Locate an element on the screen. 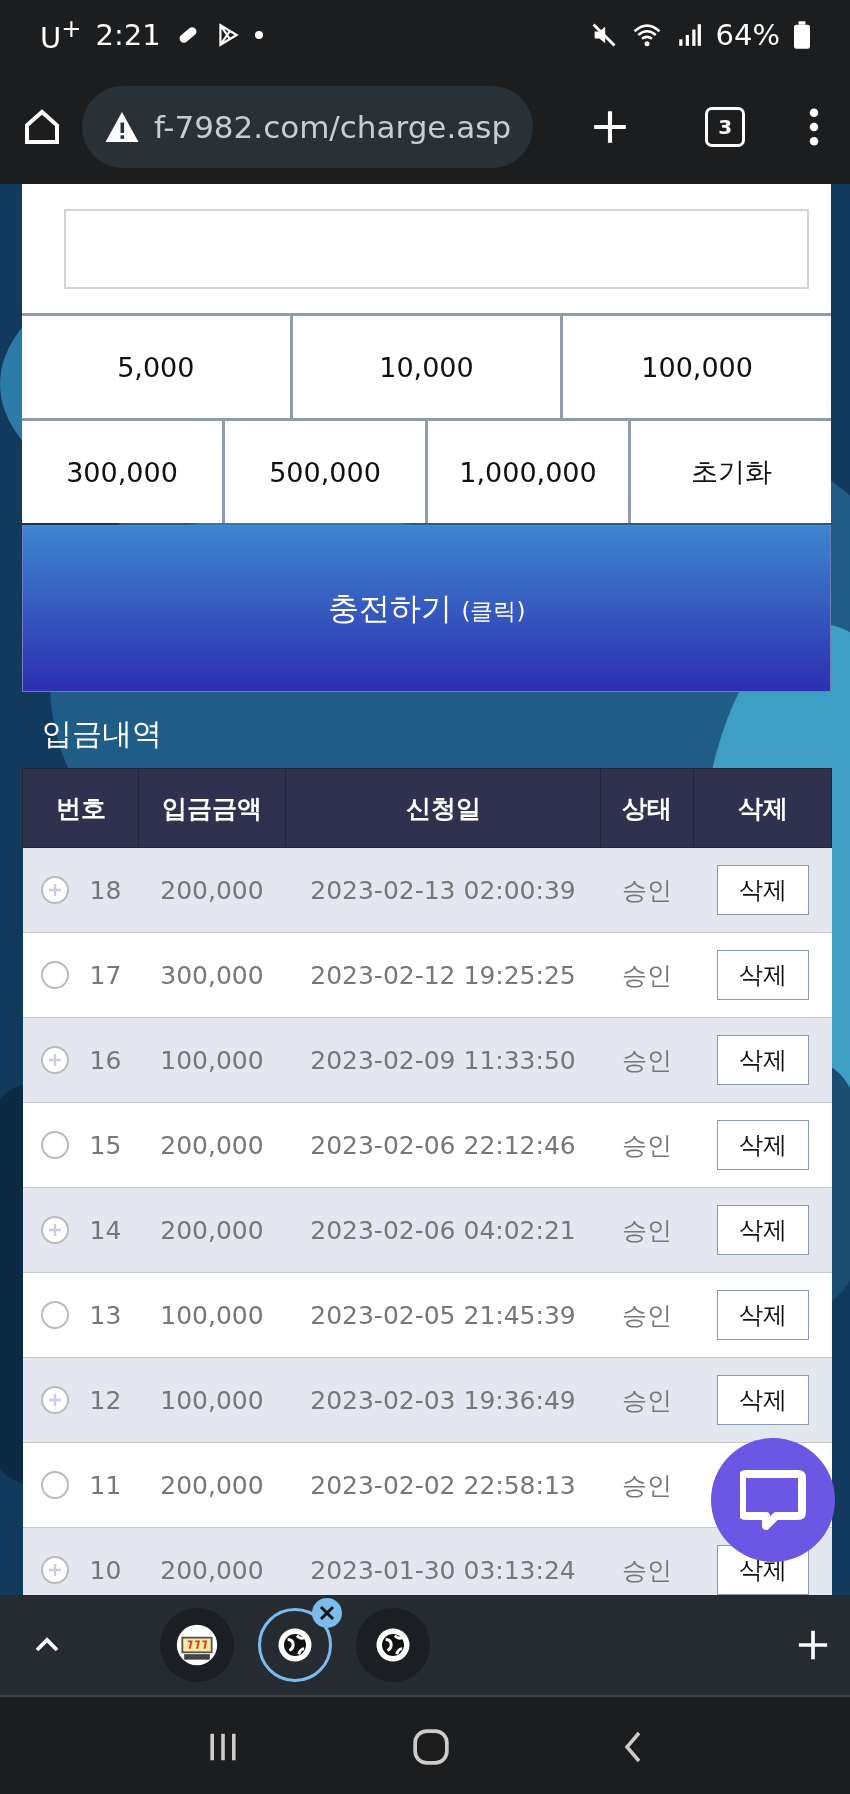  clock: 2:21 is located at coordinates (128, 35).